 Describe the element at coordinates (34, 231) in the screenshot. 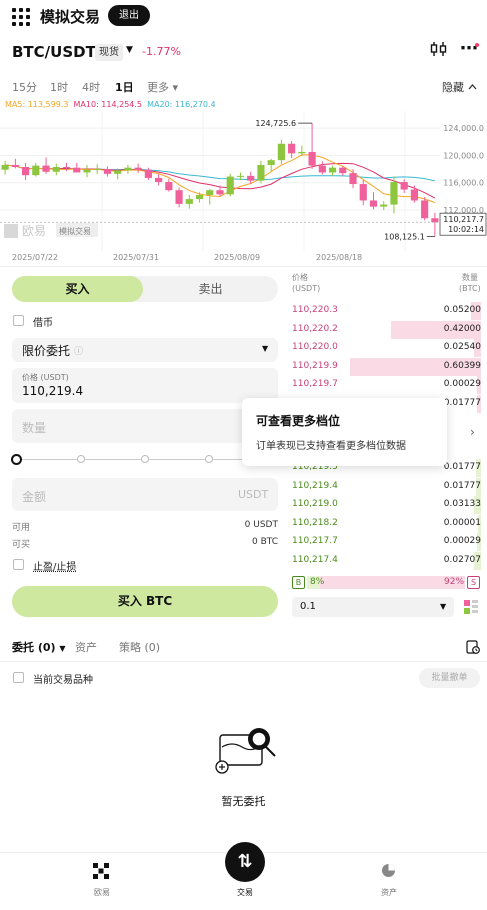

I see `watermark-text: 欧易` at that location.